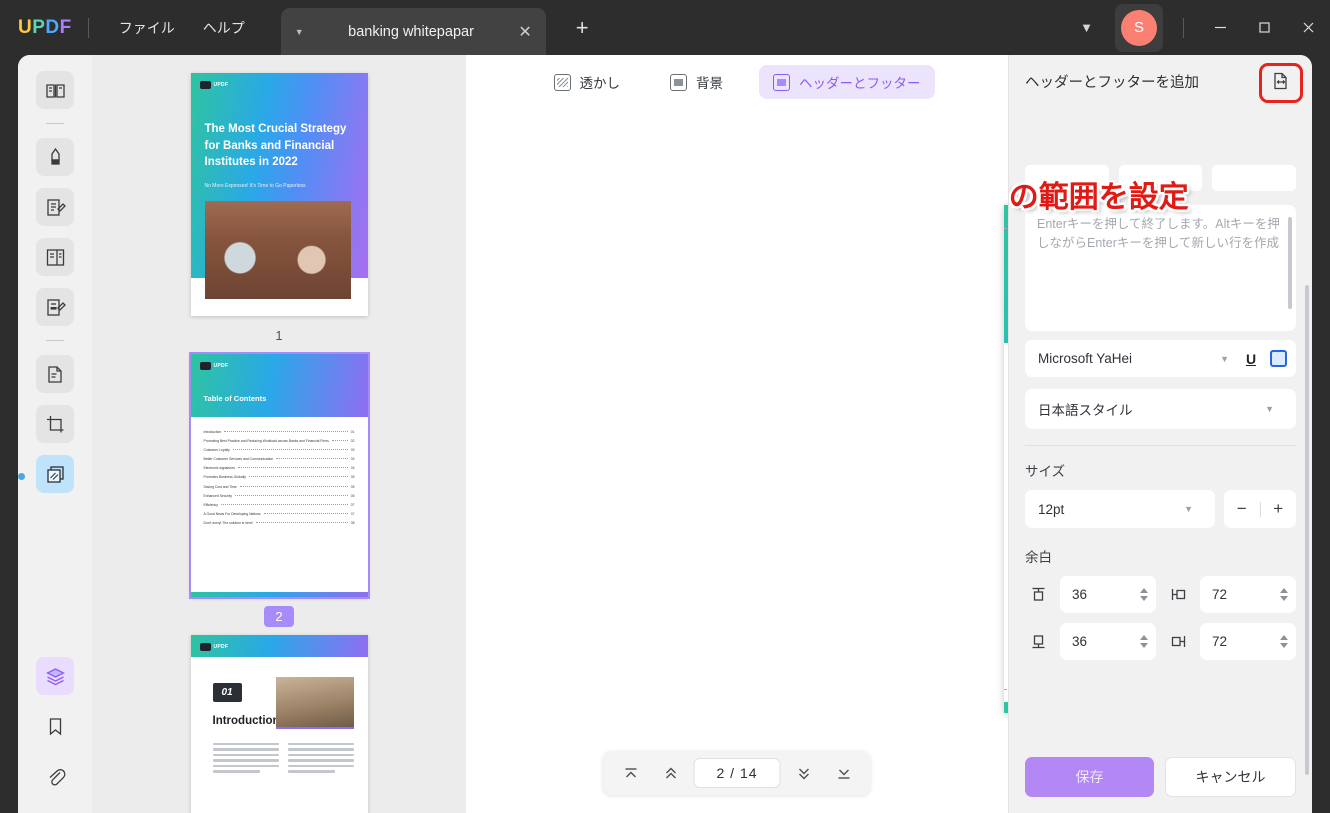 The image size is (1330, 813). I want to click on titlebar-right-controls: ▼ S, so click(1197, 27).